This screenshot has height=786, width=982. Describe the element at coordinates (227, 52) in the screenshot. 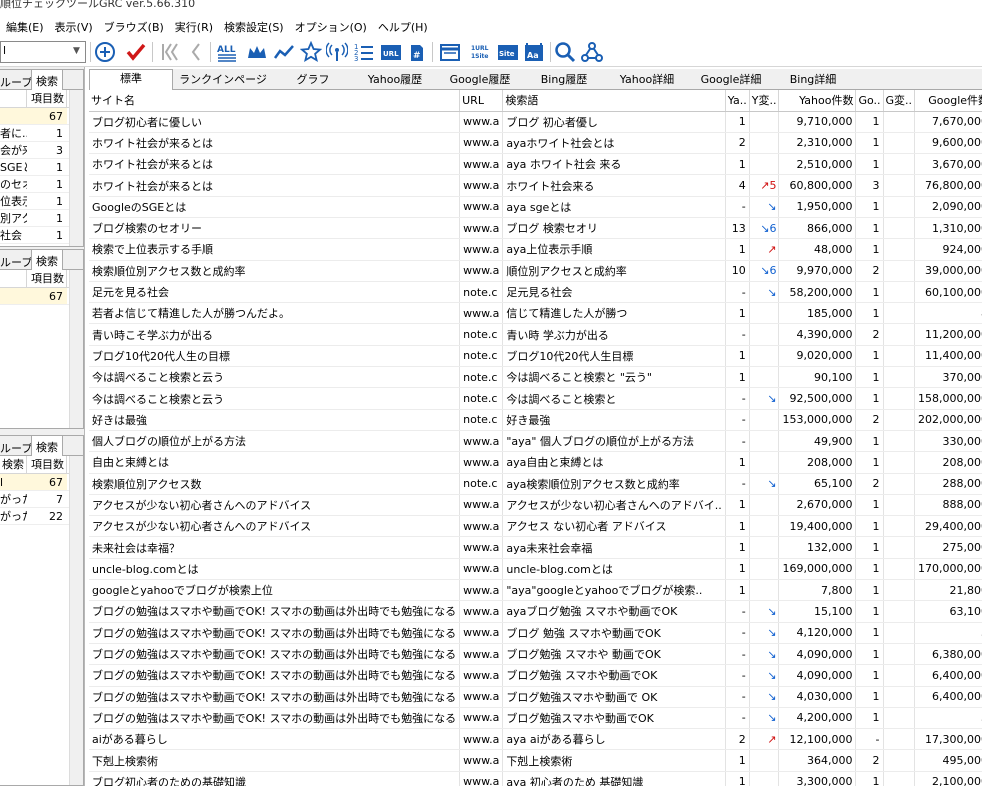

I see `all-icon: ALL` at that location.